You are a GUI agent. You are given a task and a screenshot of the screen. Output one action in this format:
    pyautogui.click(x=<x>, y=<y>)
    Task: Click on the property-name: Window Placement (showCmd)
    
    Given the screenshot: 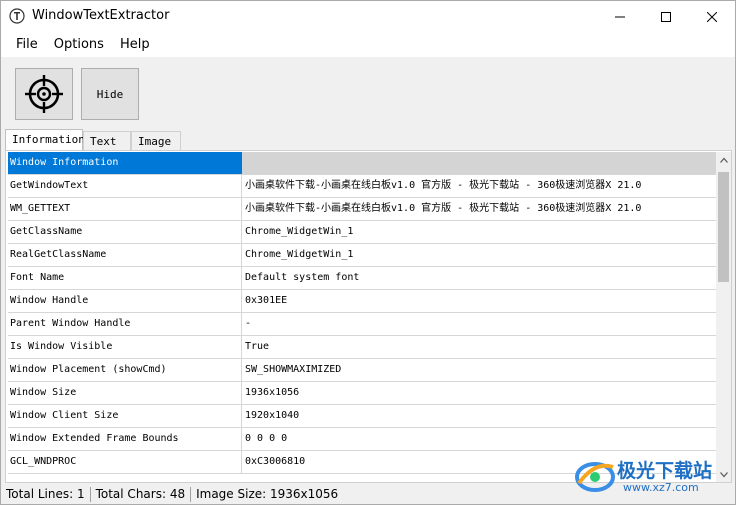 What is the action you would take?
    pyautogui.click(x=125, y=370)
    